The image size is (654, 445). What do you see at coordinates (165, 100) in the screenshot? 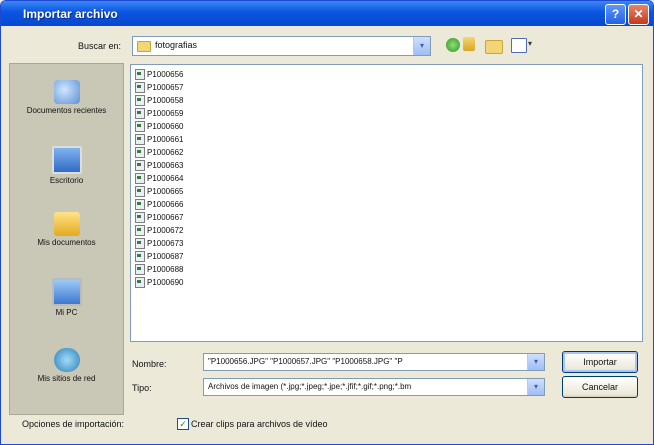
I see `file-name: P1000658` at bounding box center [165, 100].